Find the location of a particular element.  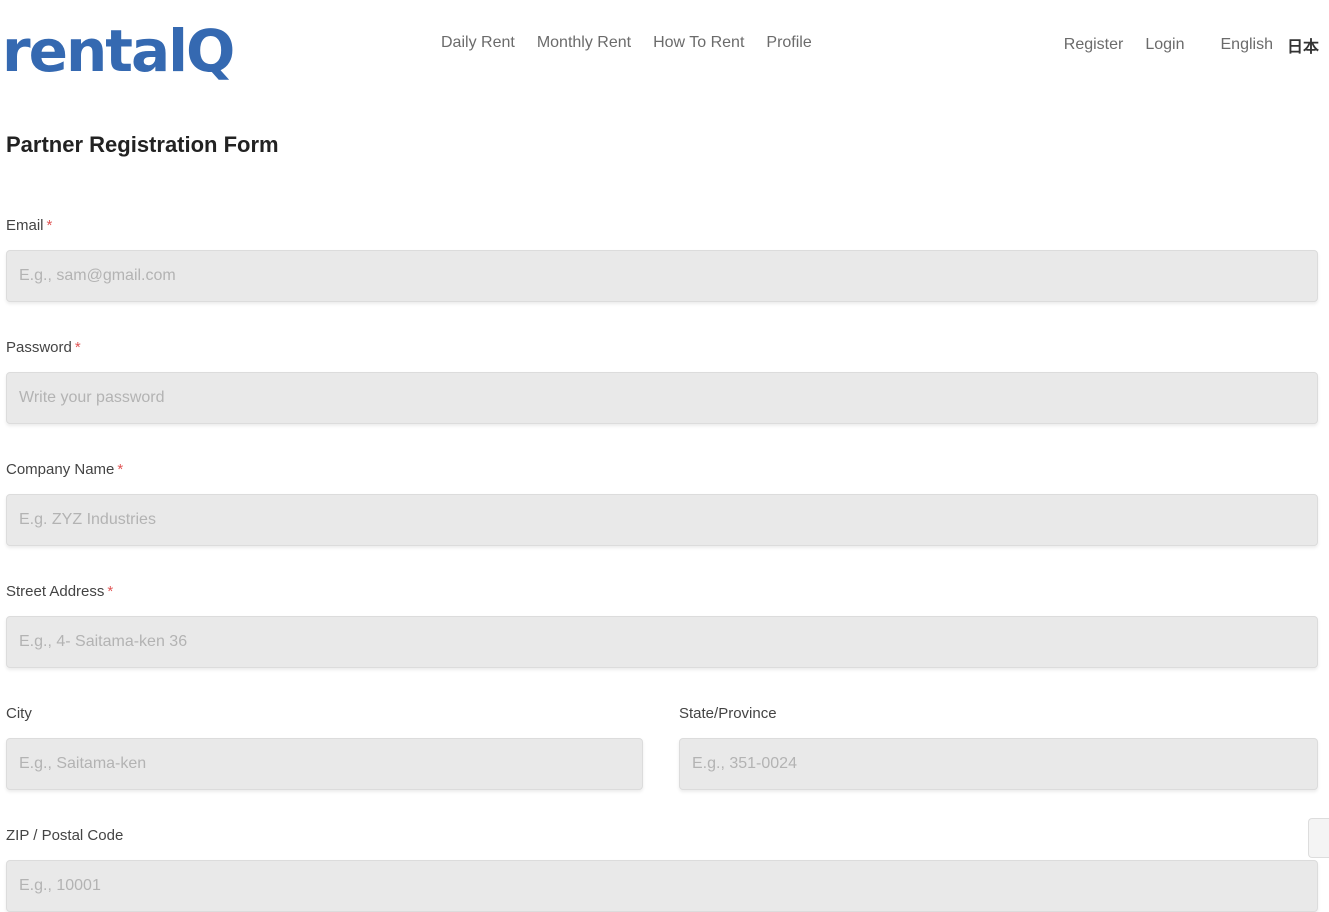

street-group: Street Address * is located at coordinates (662, 625).